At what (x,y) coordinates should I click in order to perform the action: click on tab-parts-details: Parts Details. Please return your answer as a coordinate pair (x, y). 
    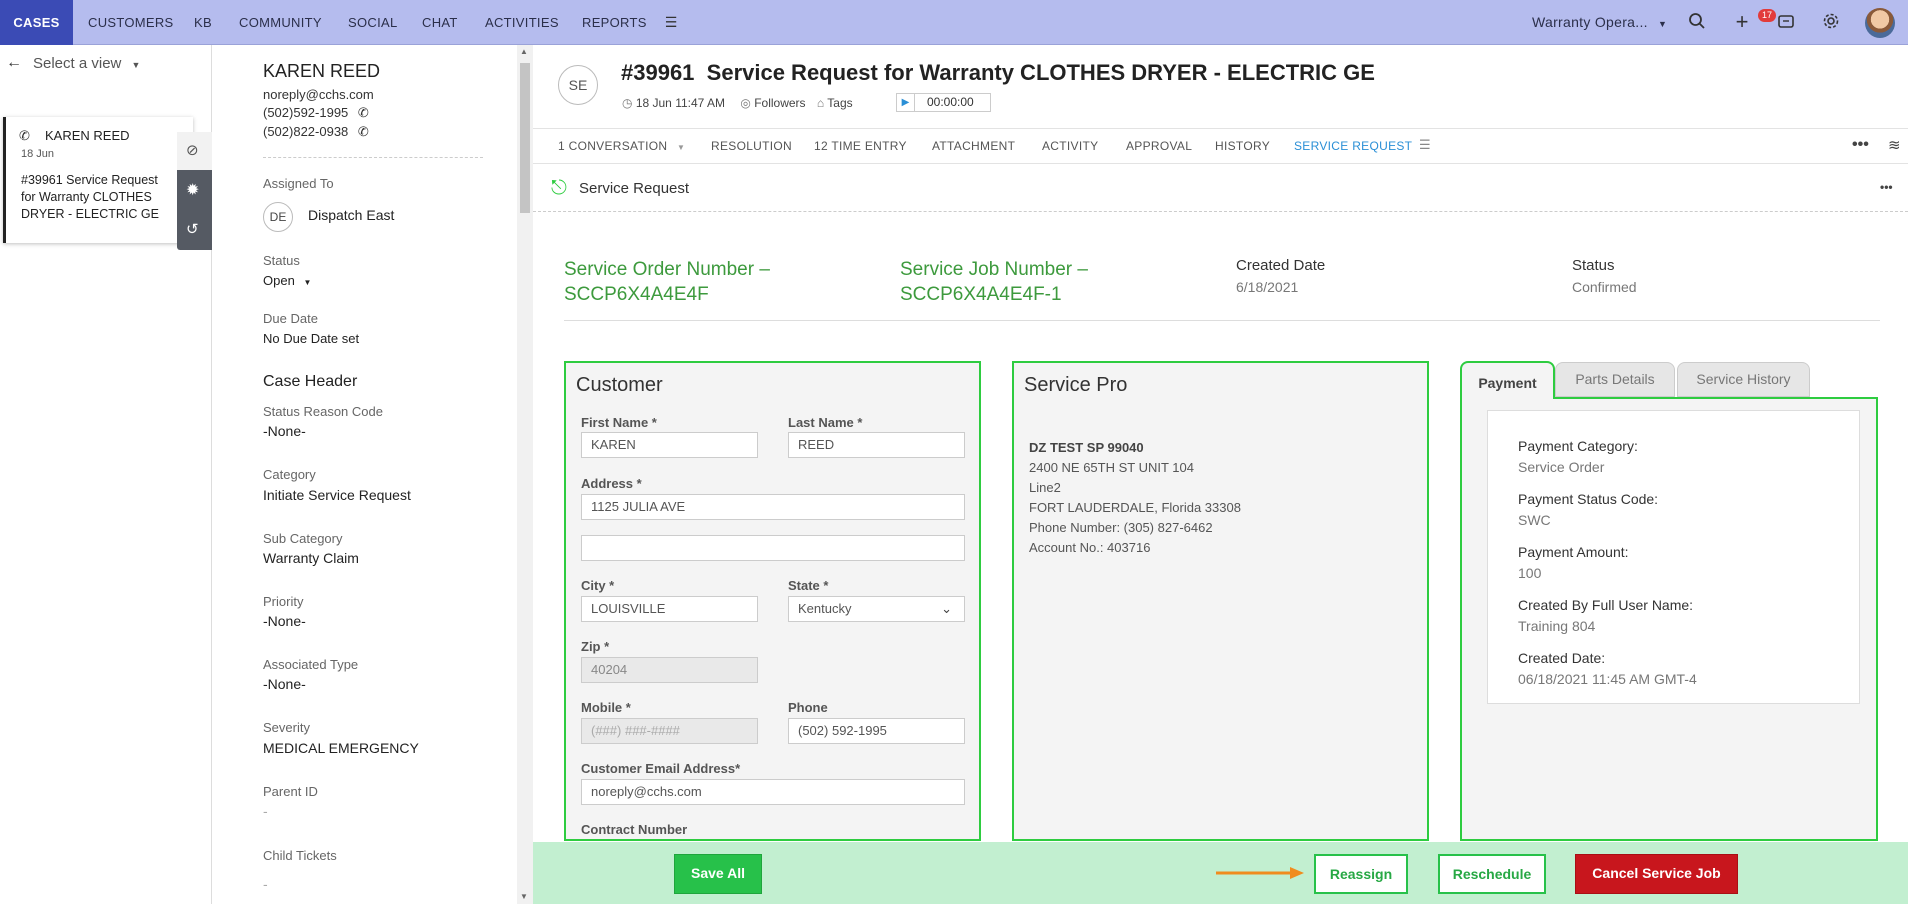
    Looking at the image, I should click on (1615, 379).